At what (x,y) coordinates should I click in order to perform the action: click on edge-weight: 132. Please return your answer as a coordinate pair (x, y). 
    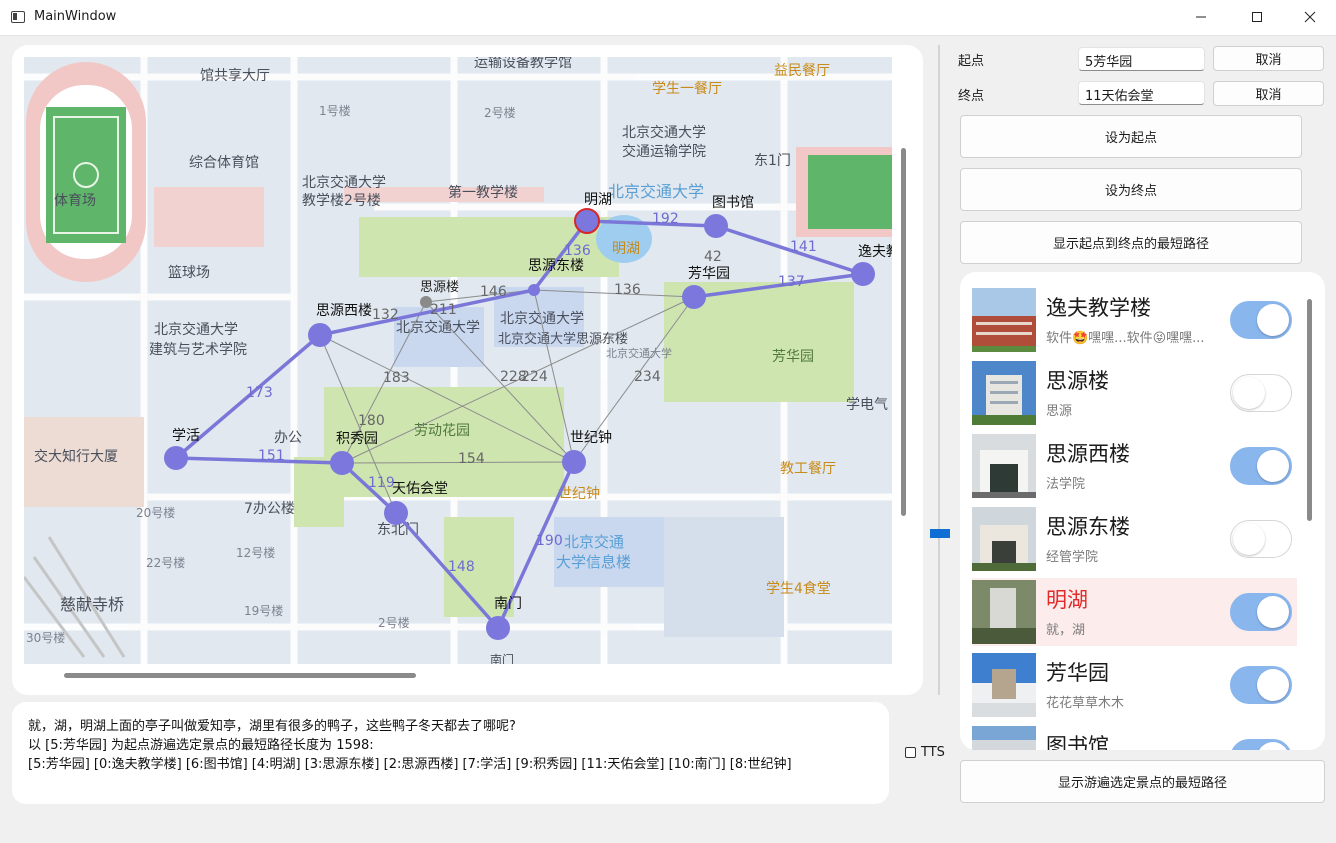
    Looking at the image, I should click on (385, 315).